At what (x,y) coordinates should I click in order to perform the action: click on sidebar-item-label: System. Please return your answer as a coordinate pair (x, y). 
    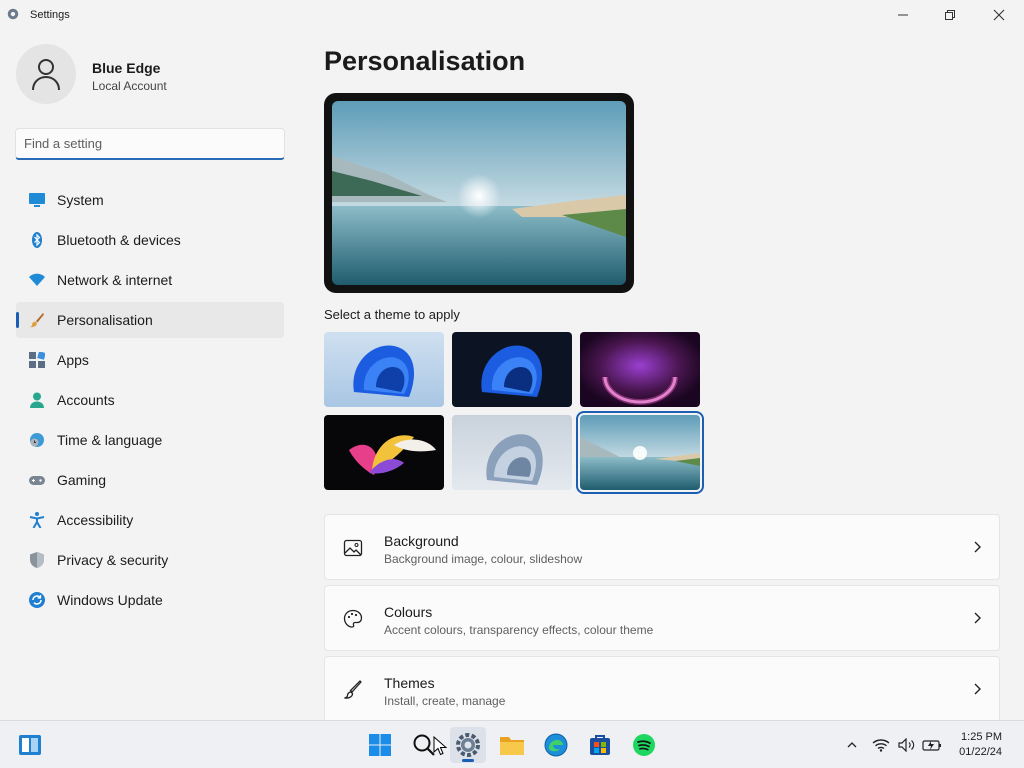
    Looking at the image, I should click on (80, 200).